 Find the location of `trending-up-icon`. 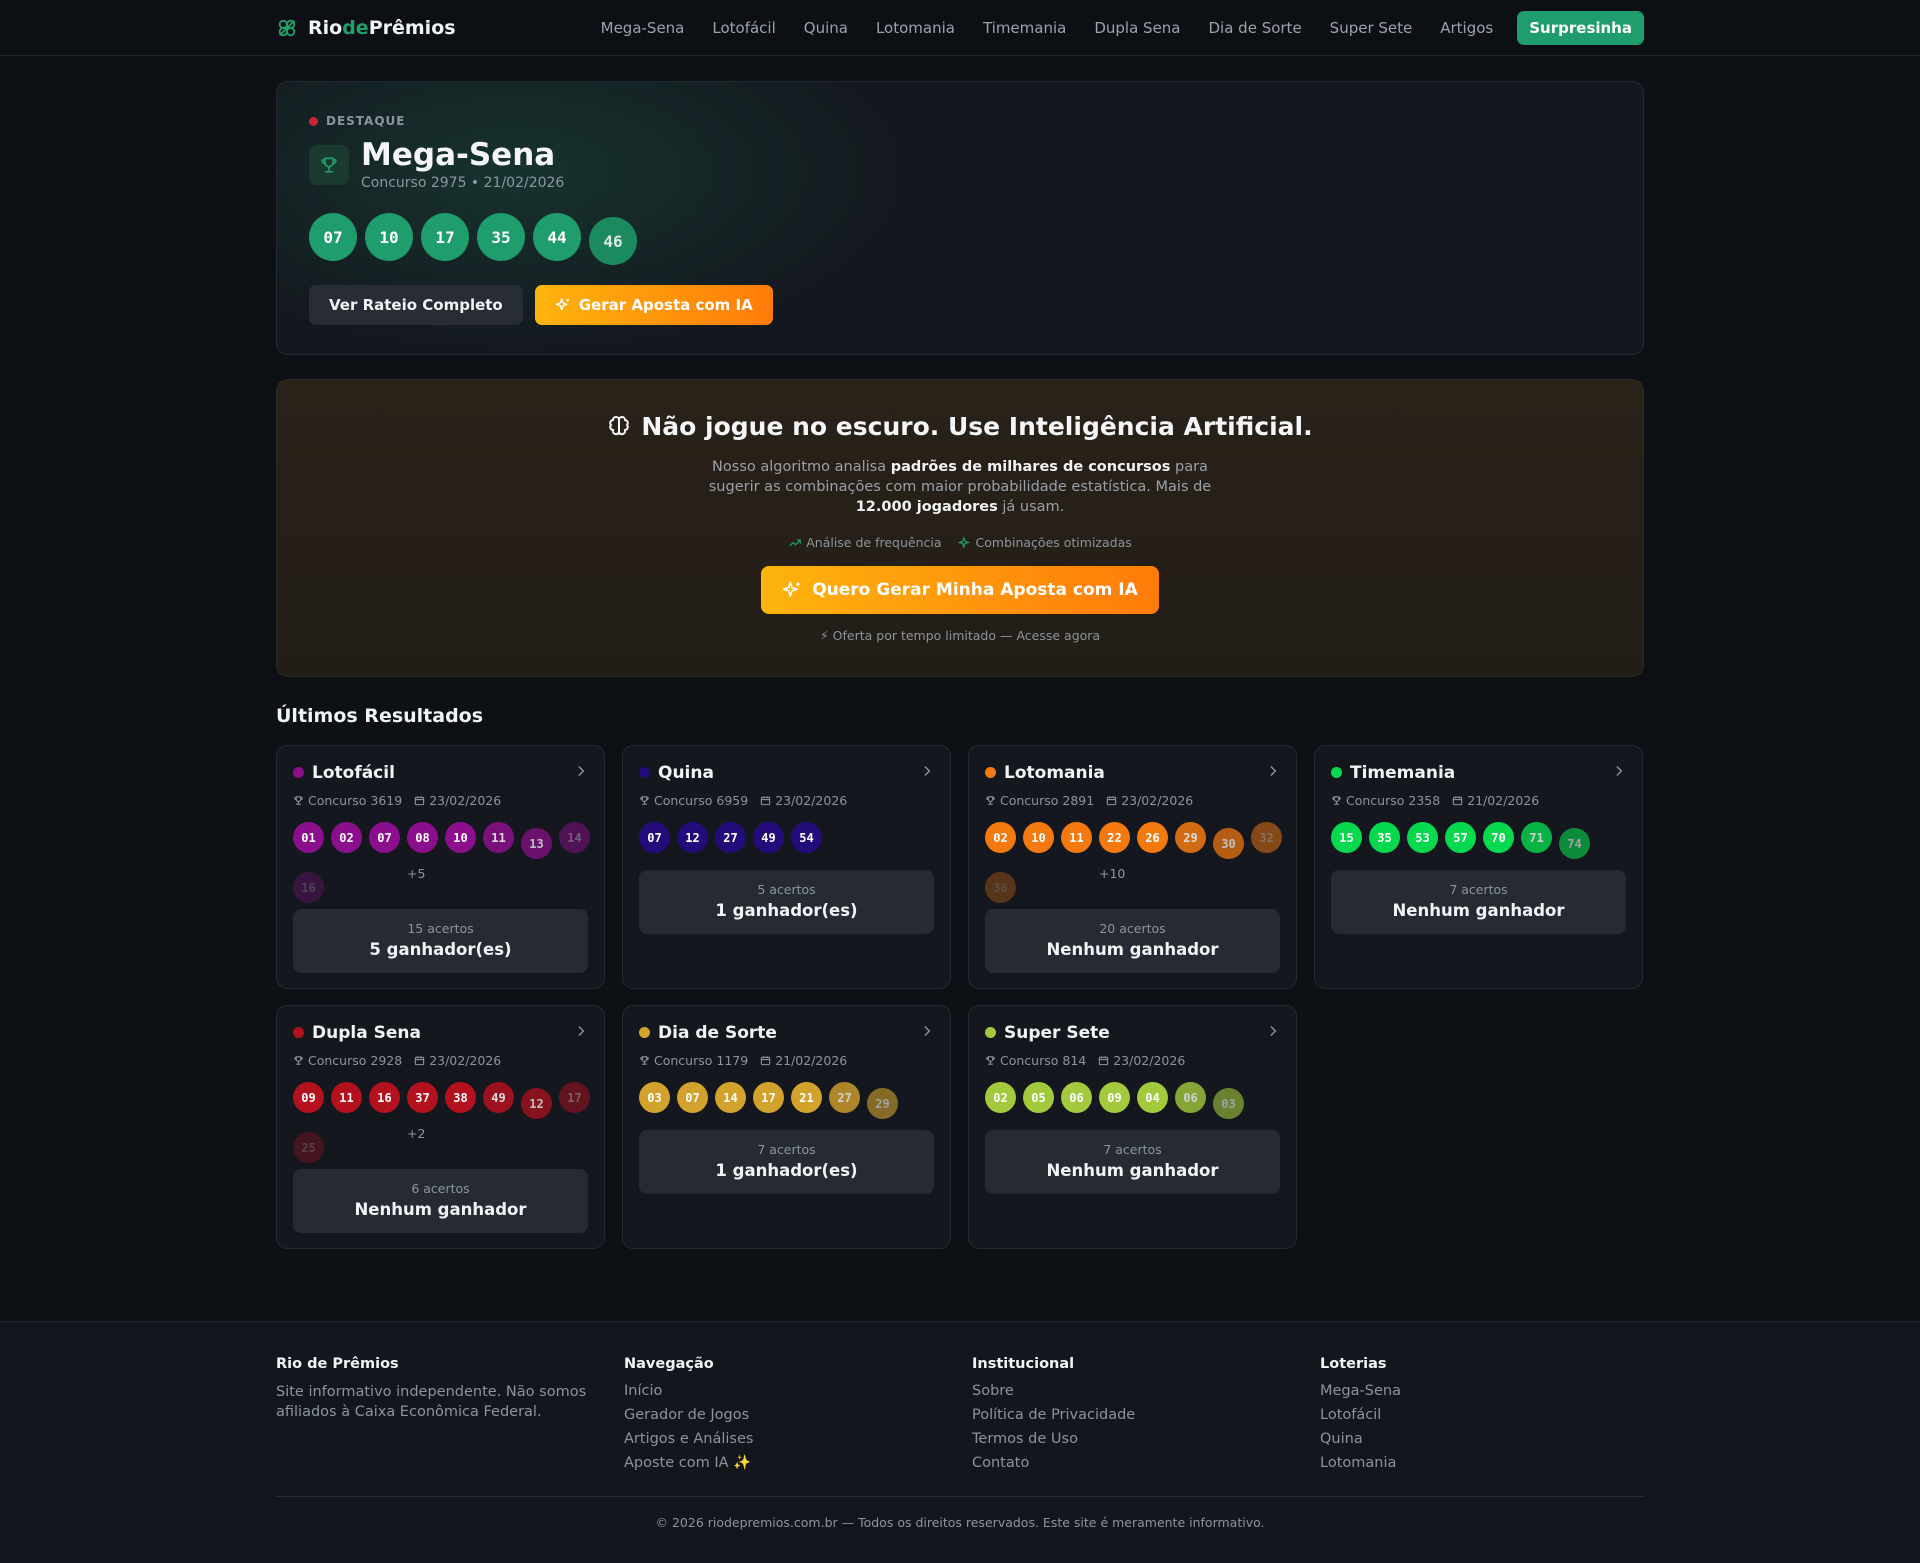

trending-up-icon is located at coordinates (795, 542).